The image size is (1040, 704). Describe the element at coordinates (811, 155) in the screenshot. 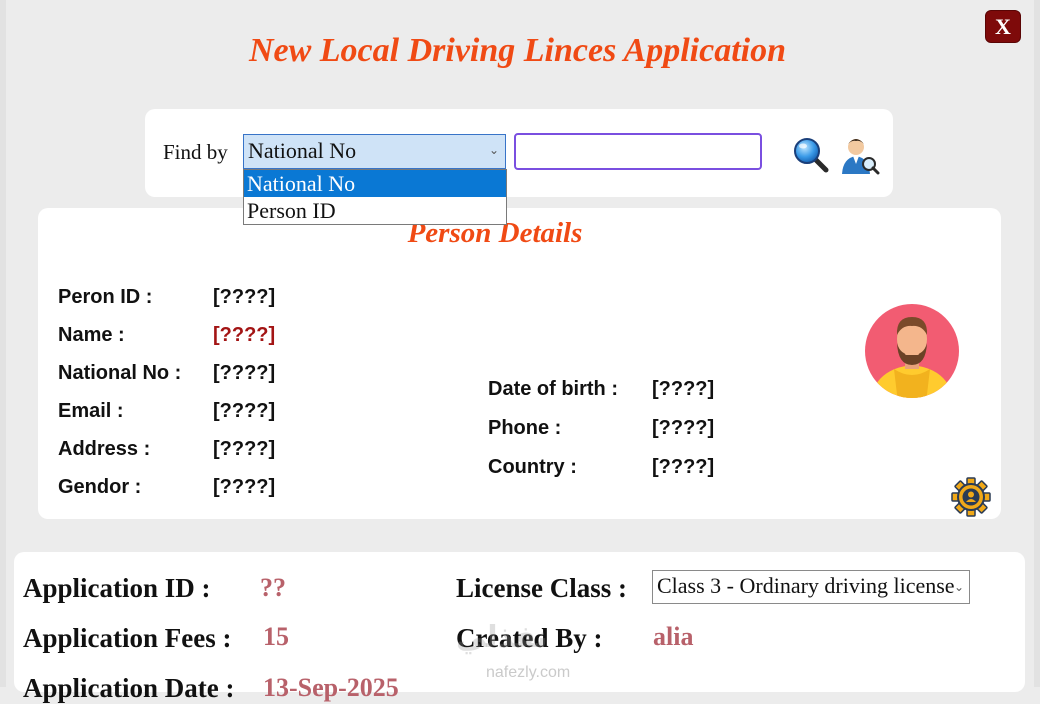

I see `search-icon` at that location.